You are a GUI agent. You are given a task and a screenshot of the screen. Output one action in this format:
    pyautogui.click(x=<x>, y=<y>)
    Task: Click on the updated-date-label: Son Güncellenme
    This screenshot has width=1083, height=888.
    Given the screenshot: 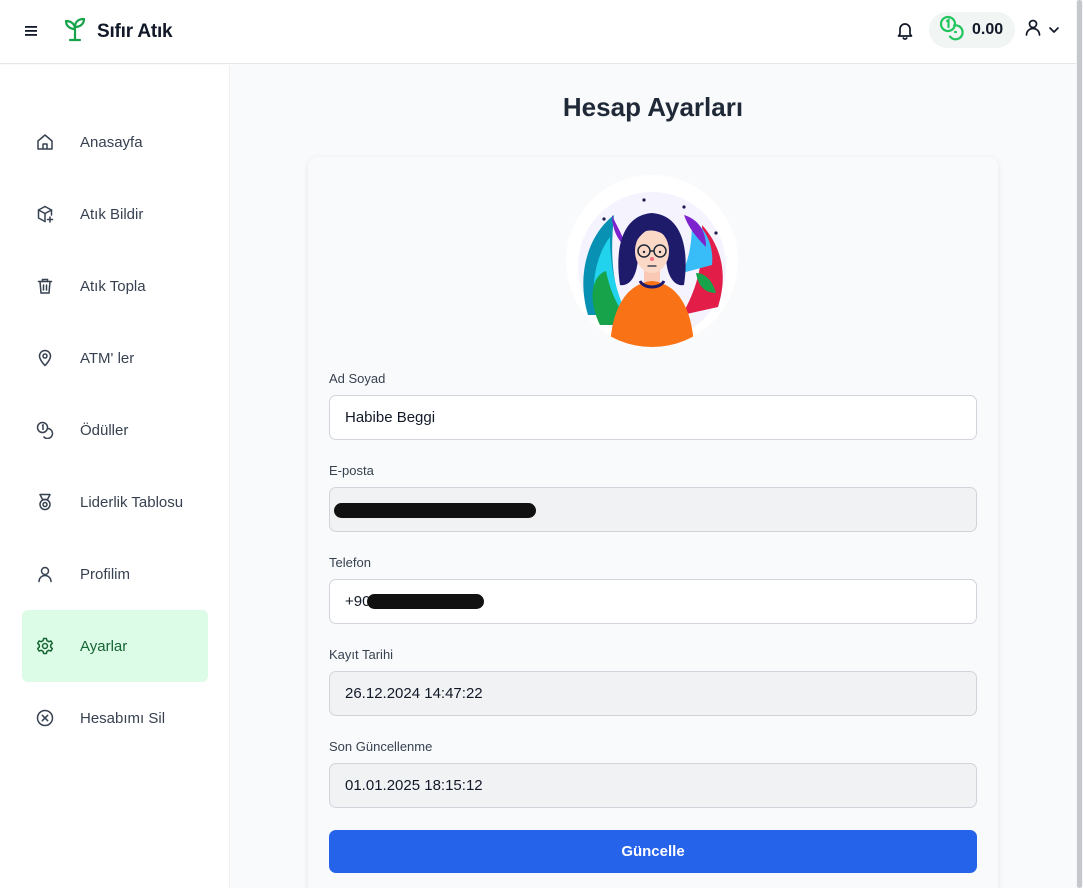 What is the action you would take?
    pyautogui.click(x=381, y=746)
    